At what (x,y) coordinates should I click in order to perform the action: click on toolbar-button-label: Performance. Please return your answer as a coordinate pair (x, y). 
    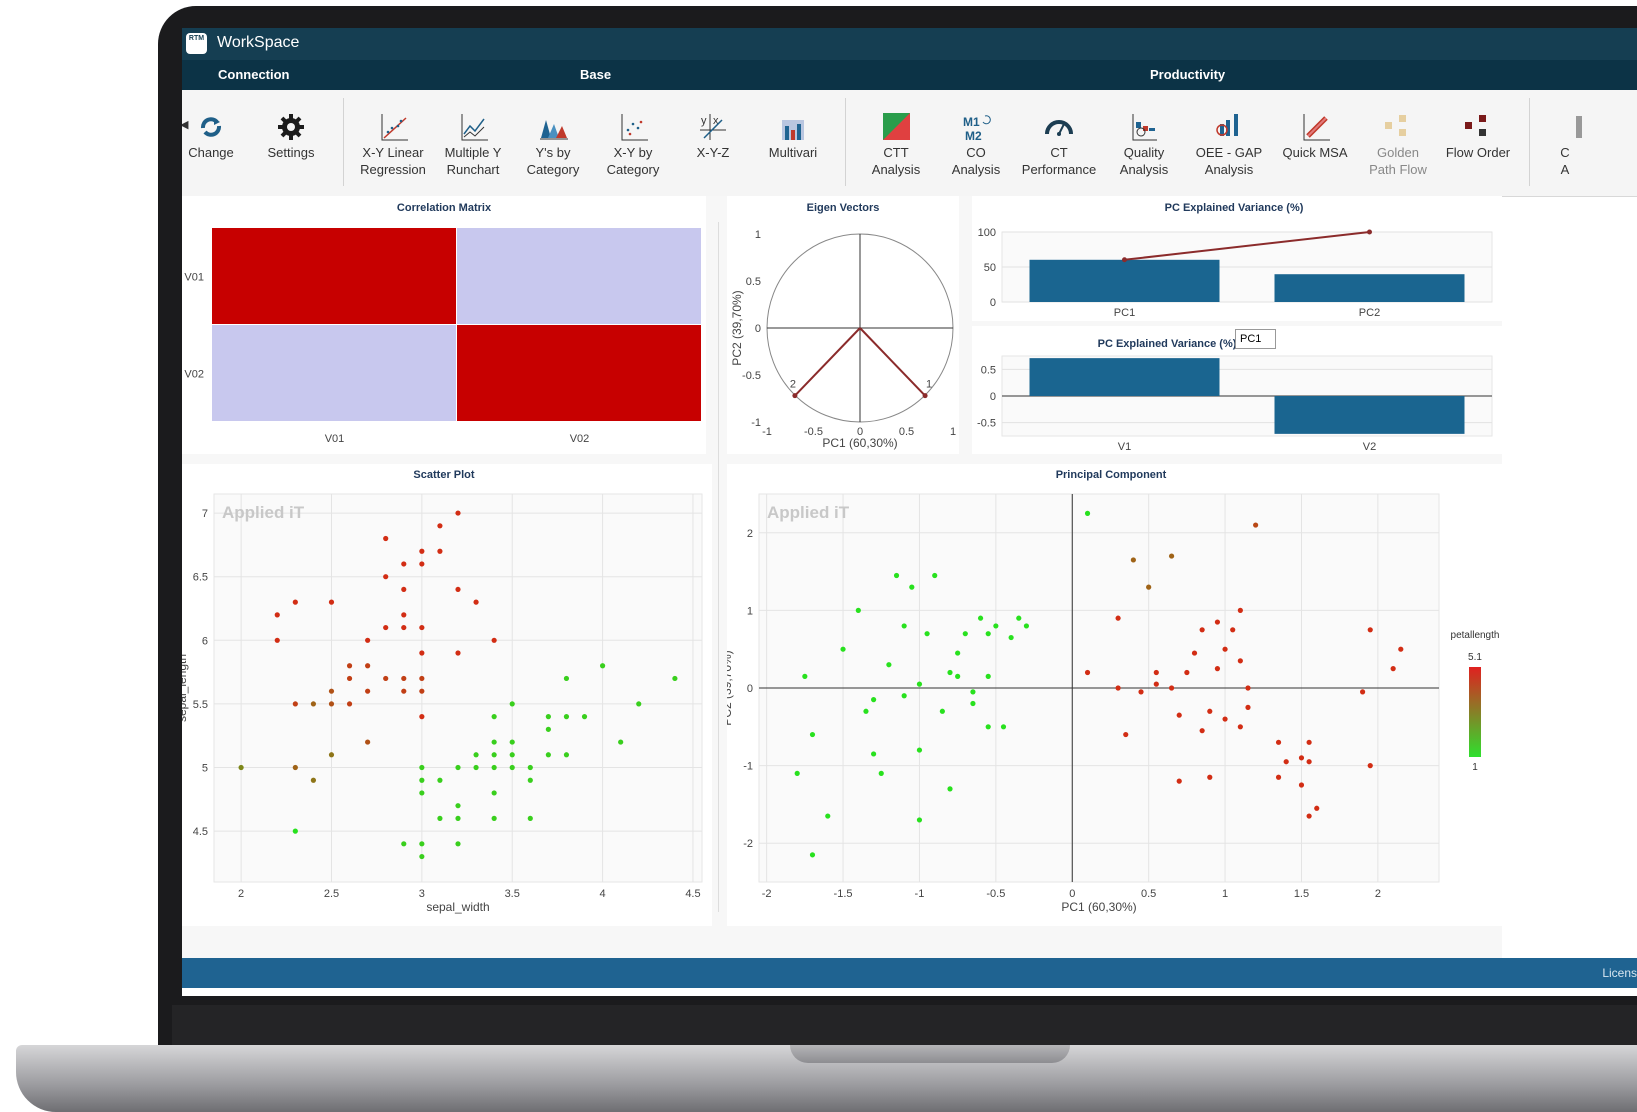
    Looking at the image, I should click on (1059, 169).